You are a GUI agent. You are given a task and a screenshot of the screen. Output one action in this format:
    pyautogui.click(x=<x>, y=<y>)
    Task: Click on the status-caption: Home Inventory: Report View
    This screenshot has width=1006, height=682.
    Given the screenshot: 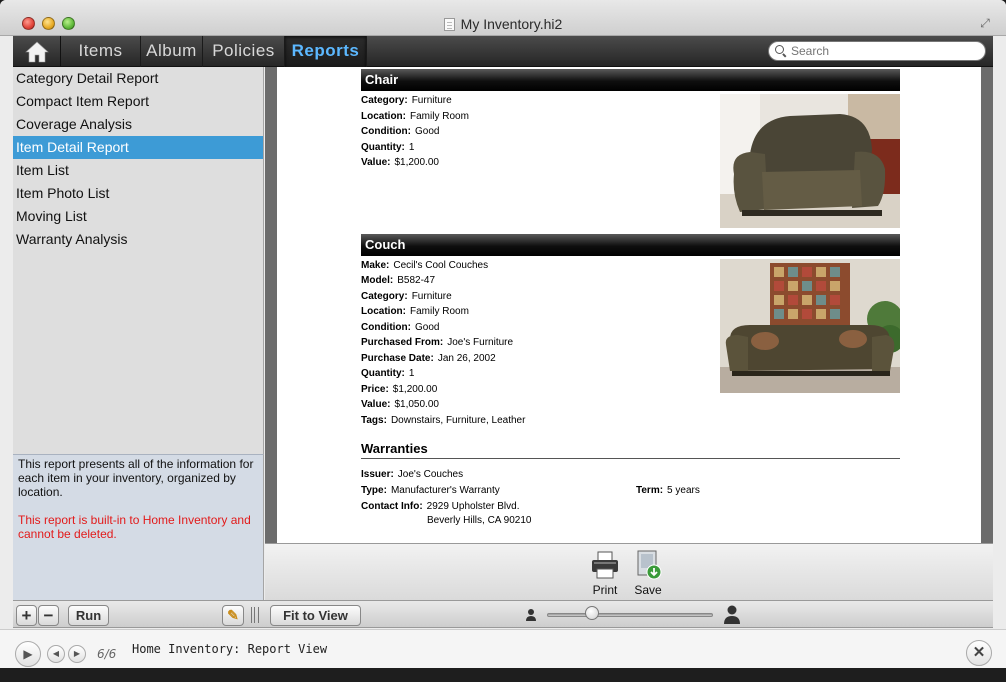 What is the action you would take?
    pyautogui.click(x=230, y=649)
    